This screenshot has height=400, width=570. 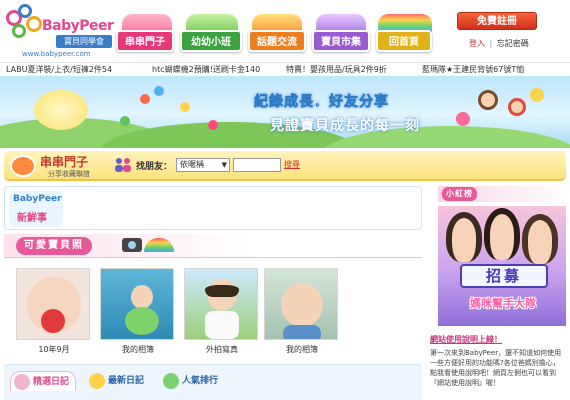 I want to click on ticker-item: 藍瑪隊★王建民背號67號T恤, so click(x=473, y=69).